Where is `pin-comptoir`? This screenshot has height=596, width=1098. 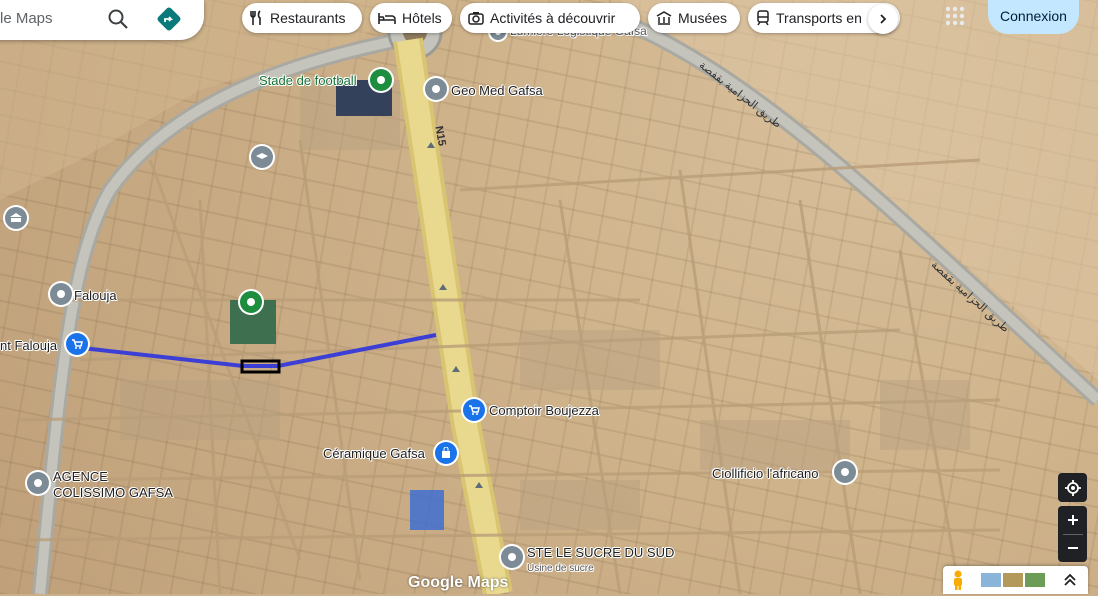
pin-comptoir is located at coordinates (474, 410).